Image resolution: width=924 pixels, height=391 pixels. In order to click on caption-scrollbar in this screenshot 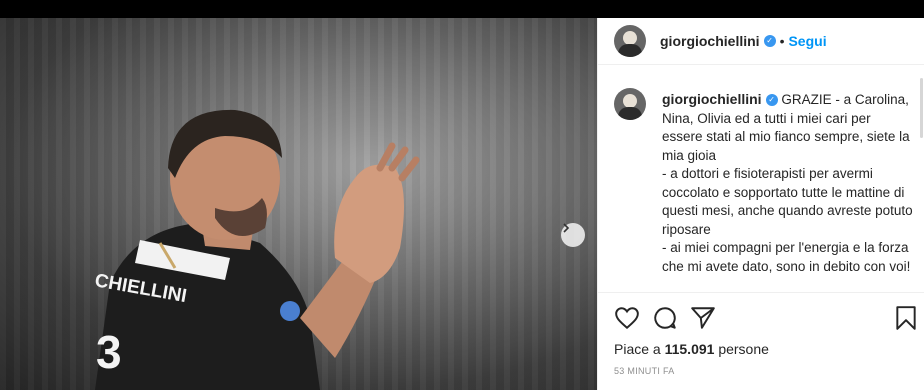, I will do `click(921, 108)`.